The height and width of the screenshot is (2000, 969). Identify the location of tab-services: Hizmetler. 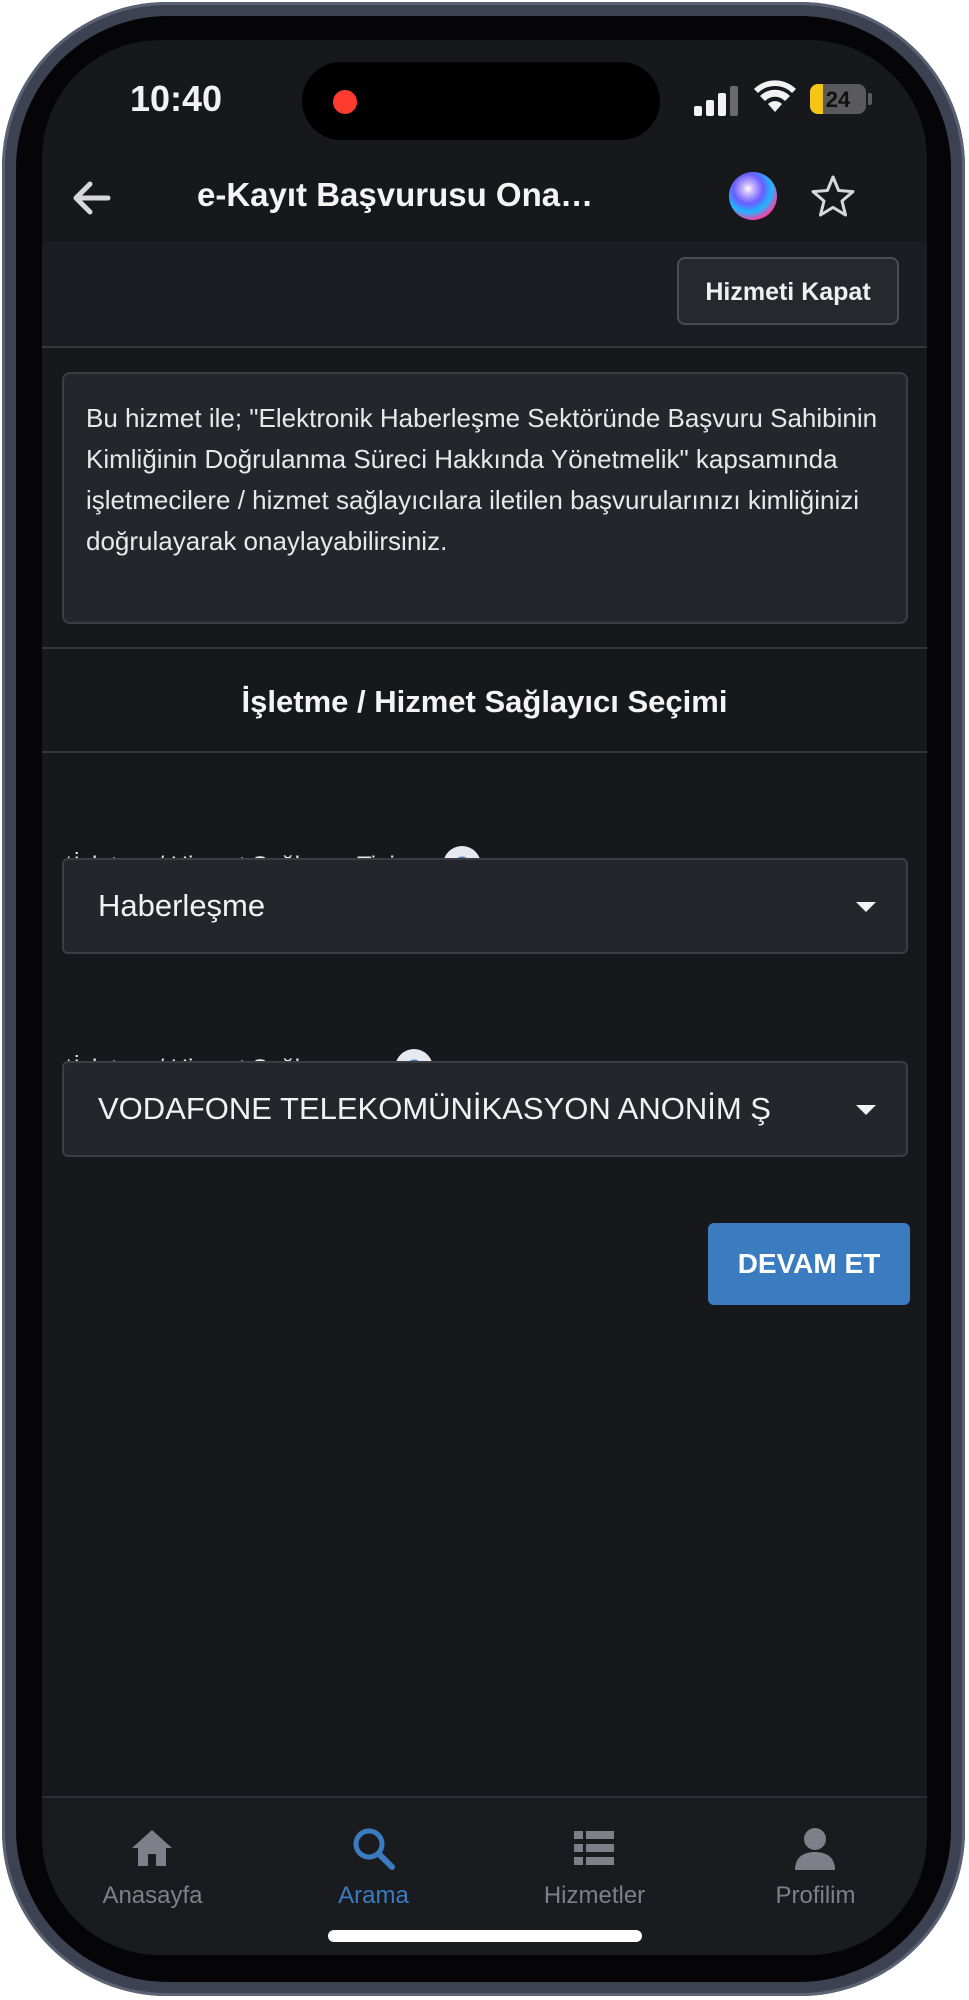
(594, 1858).